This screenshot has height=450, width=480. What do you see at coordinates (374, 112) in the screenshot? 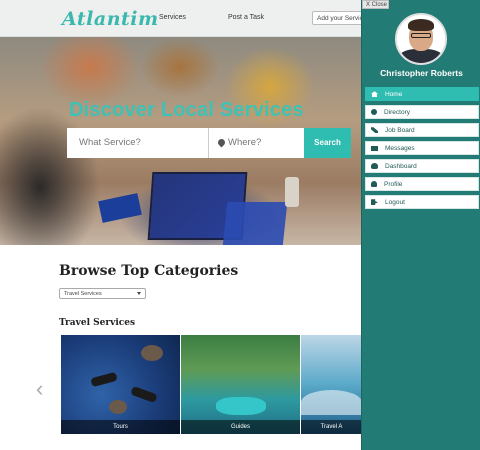
I see `search-icon` at bounding box center [374, 112].